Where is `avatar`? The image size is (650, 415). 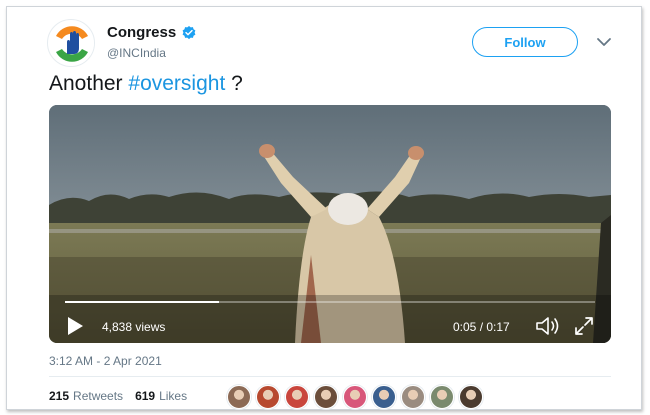 avatar is located at coordinates (71, 43).